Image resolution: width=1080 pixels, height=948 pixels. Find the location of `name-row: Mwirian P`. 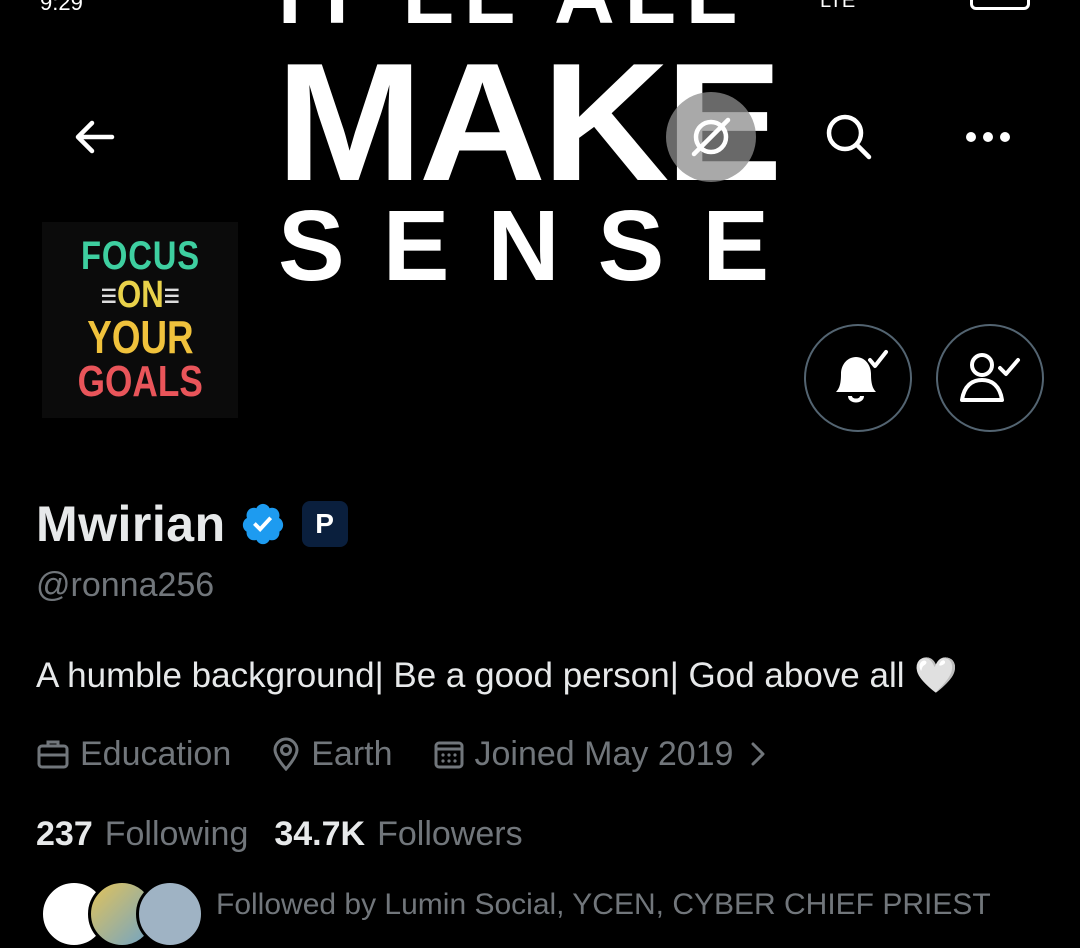

name-row: Mwirian P is located at coordinates (192, 524).